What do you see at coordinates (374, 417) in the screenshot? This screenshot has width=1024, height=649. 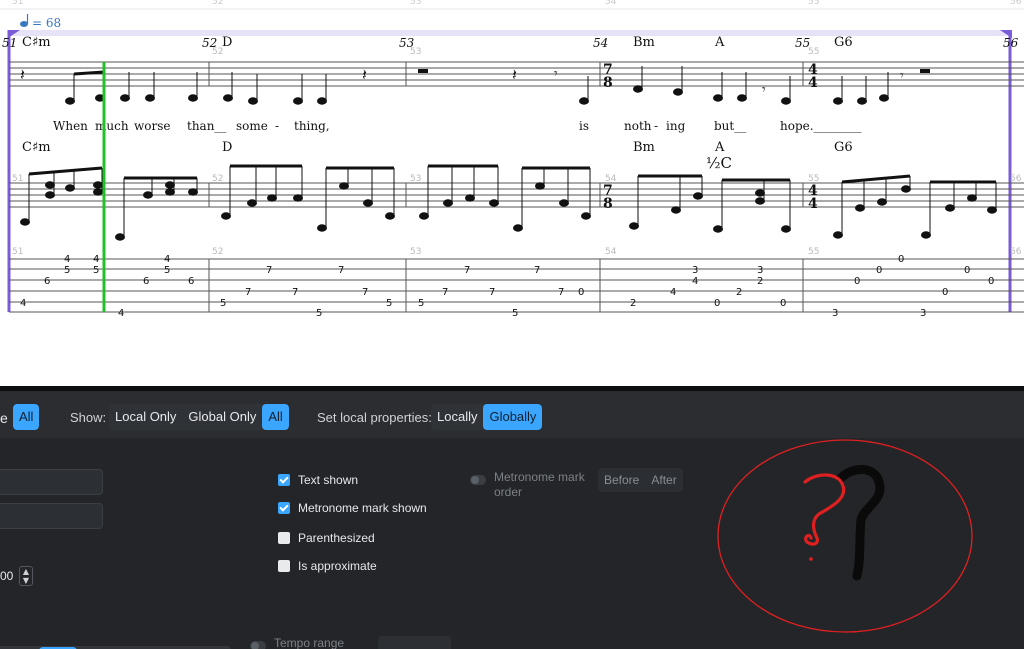 I see `set-local-properties-label: Set local properties:` at bounding box center [374, 417].